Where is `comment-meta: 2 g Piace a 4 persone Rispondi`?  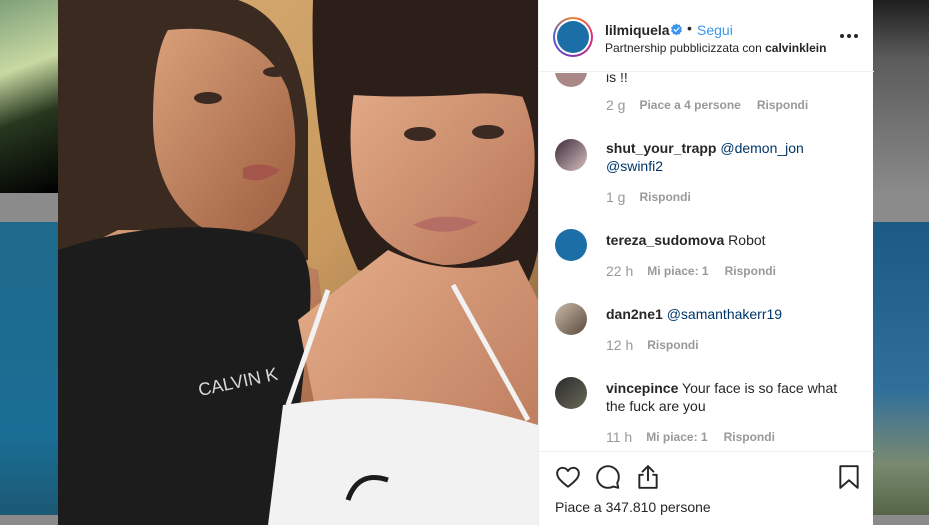 comment-meta: 2 g Piace a 4 persone Rispondi is located at coordinates (707, 105).